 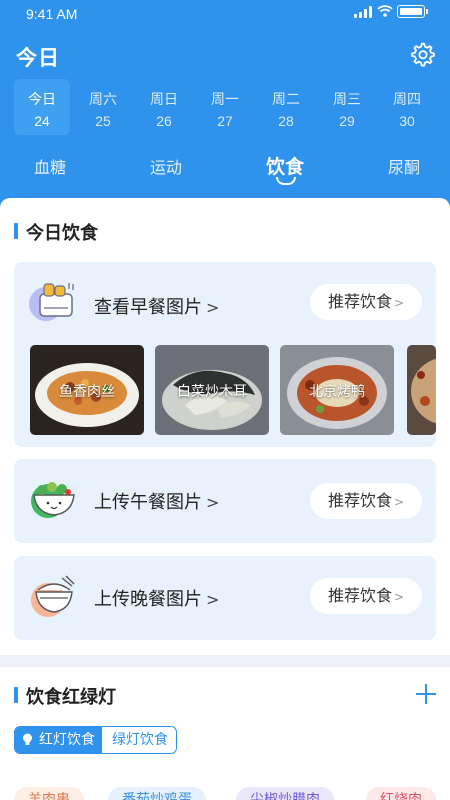 What do you see at coordinates (285, 165) in the screenshot?
I see `tab-diet: 饮食` at bounding box center [285, 165].